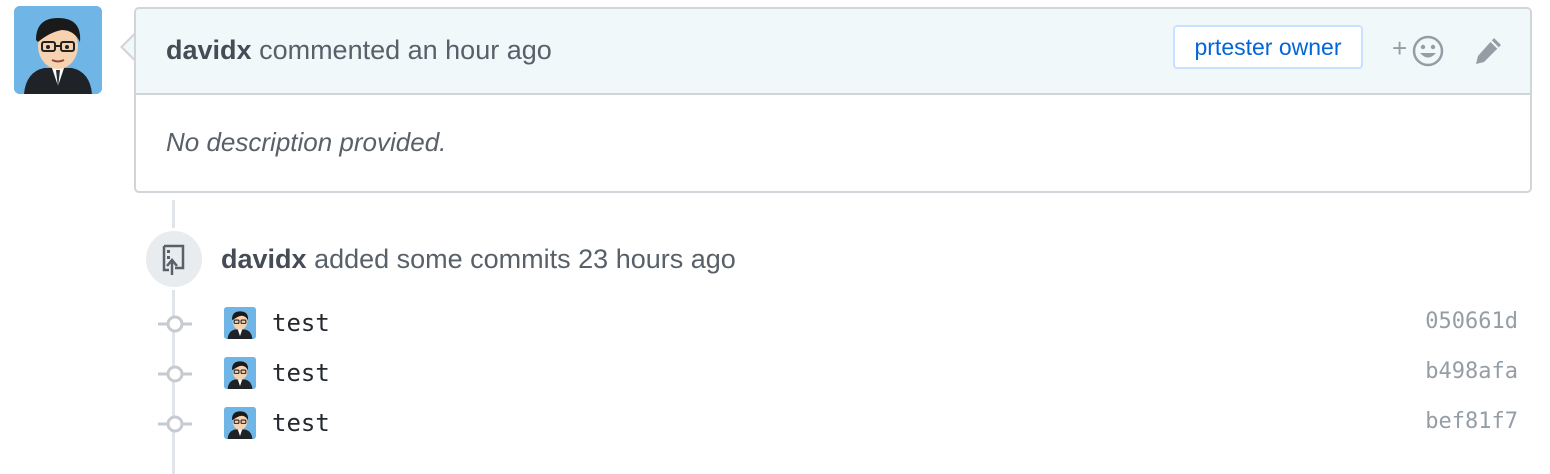  I want to click on push-event-text: davidx added some commits 23 hours ago, so click(478, 259).